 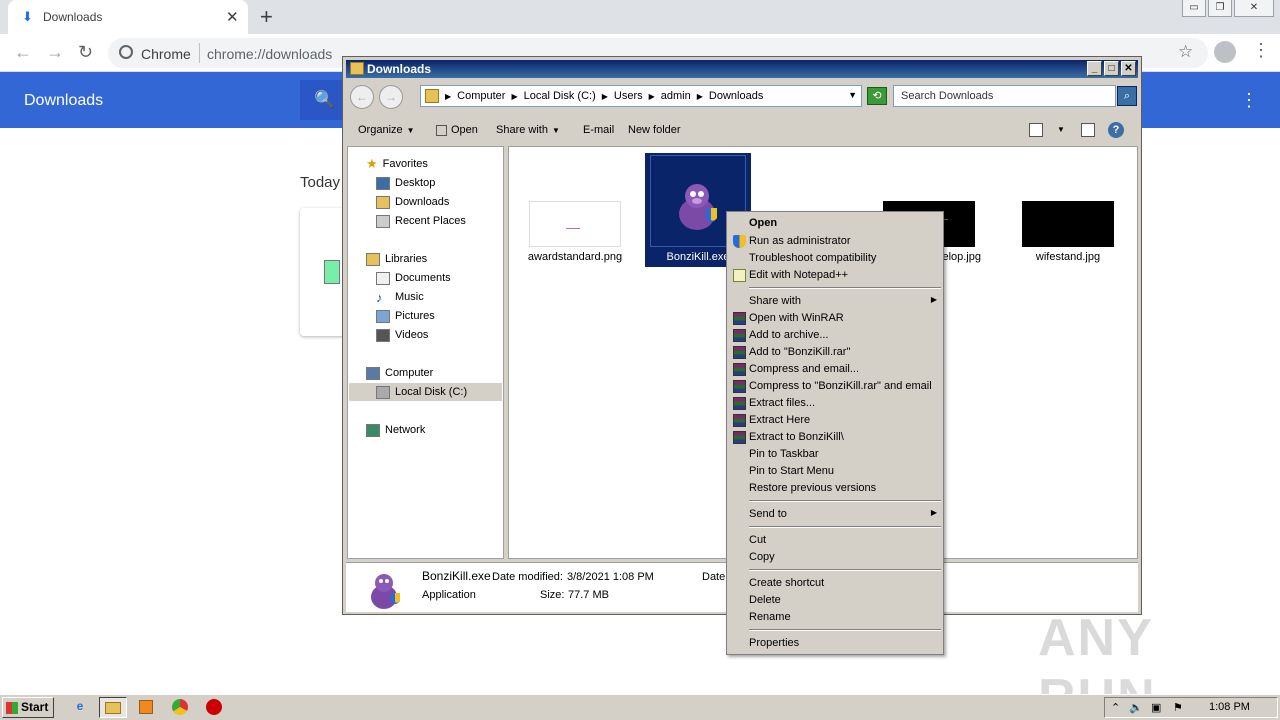 I want to click on restore-button: ❐, so click(x=1220, y=8).